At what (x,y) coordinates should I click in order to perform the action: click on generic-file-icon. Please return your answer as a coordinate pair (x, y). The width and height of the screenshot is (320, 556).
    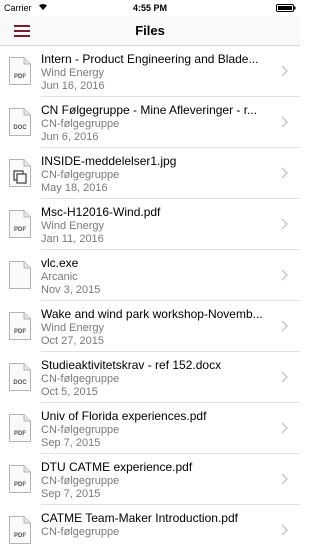
    Looking at the image, I should click on (20, 275).